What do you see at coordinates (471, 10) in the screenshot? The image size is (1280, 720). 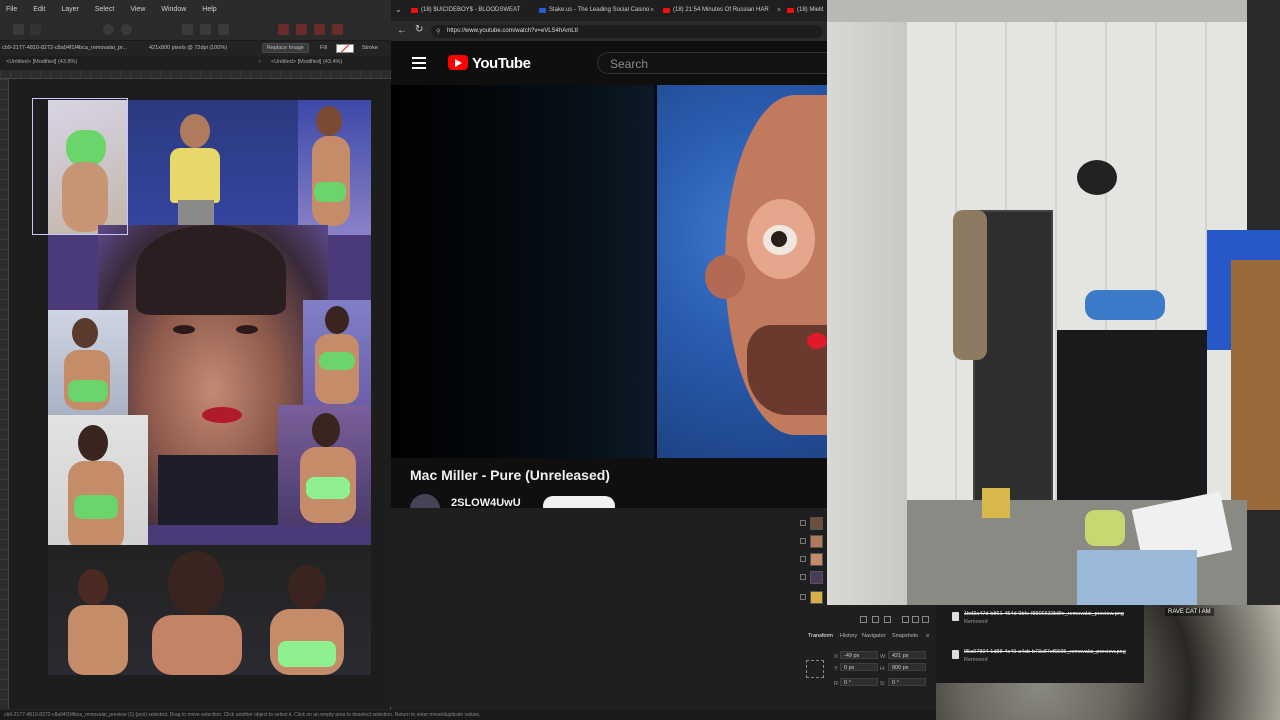 I see `tab-label: (18) $UICIDEBOY$ - BLOODSWEAT` at bounding box center [471, 10].